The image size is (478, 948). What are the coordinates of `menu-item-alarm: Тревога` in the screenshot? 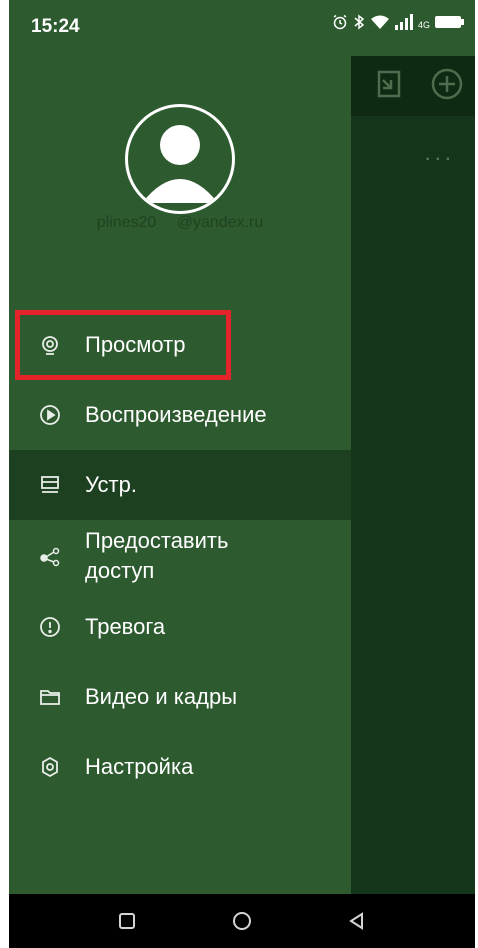 It's located at (180, 627).